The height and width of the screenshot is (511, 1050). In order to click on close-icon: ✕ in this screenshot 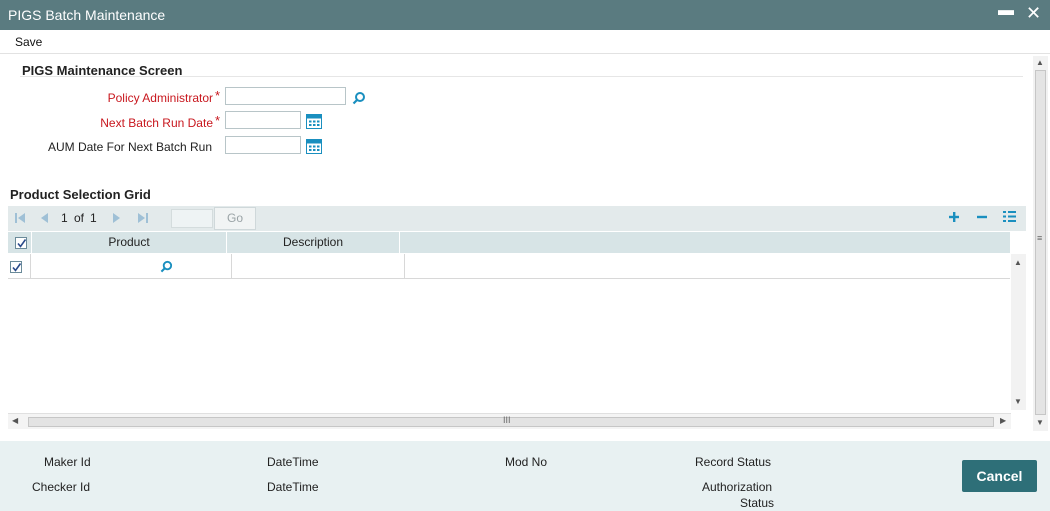, I will do `click(1033, 13)`.